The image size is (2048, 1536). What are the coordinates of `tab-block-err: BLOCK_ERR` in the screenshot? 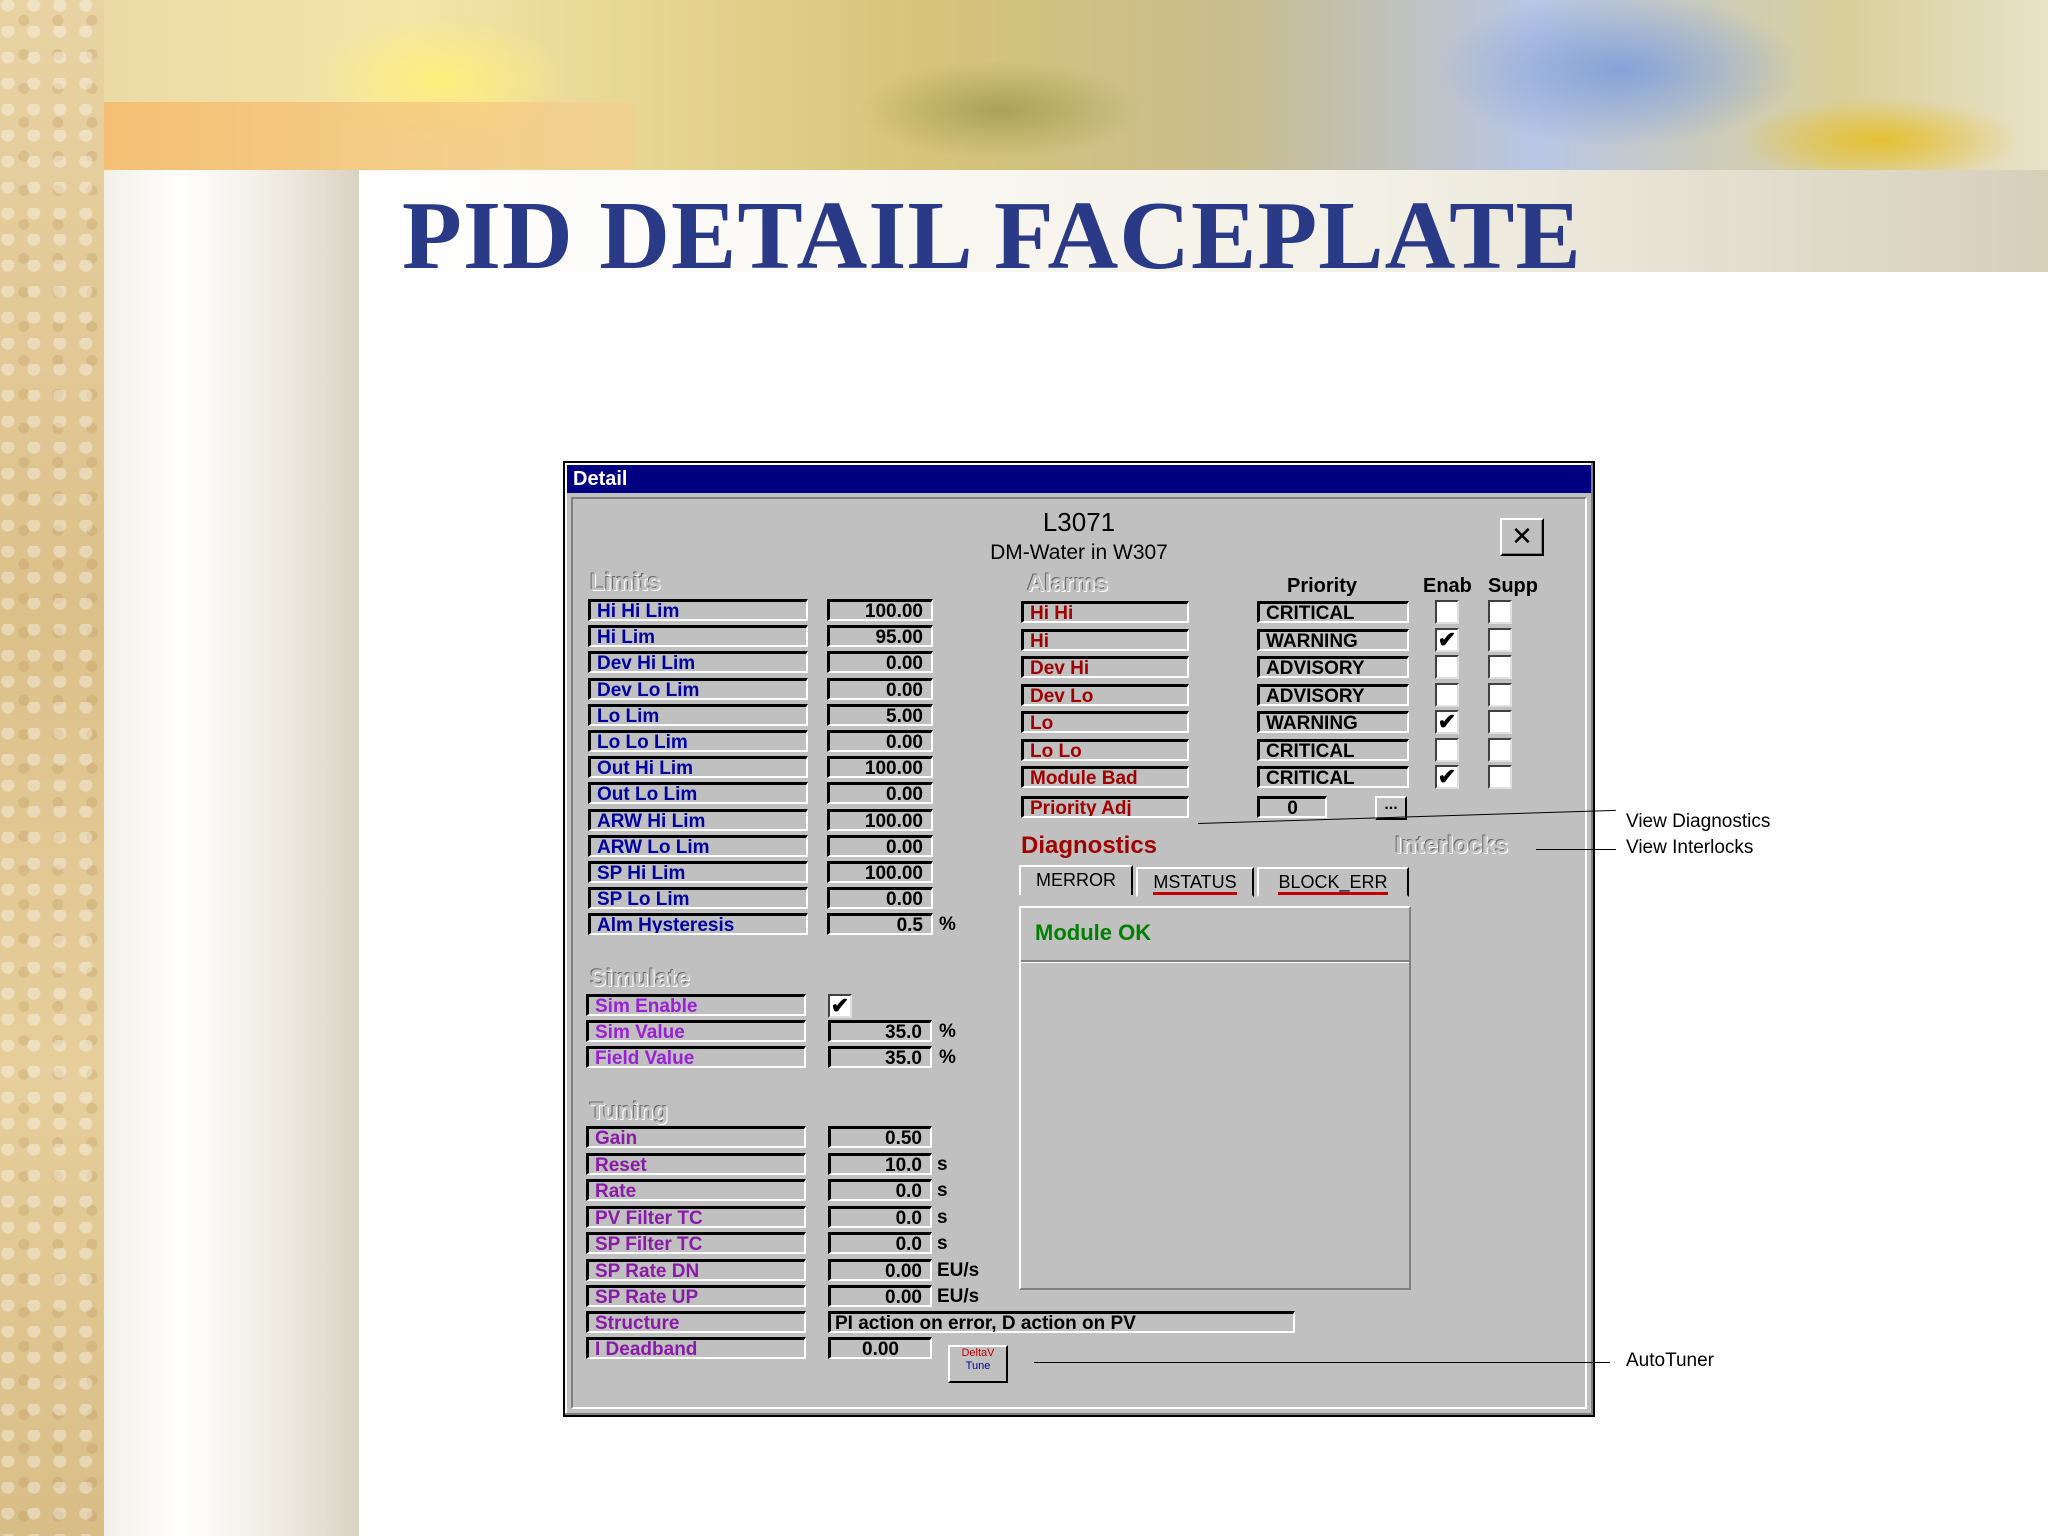 It's located at (1333, 882).